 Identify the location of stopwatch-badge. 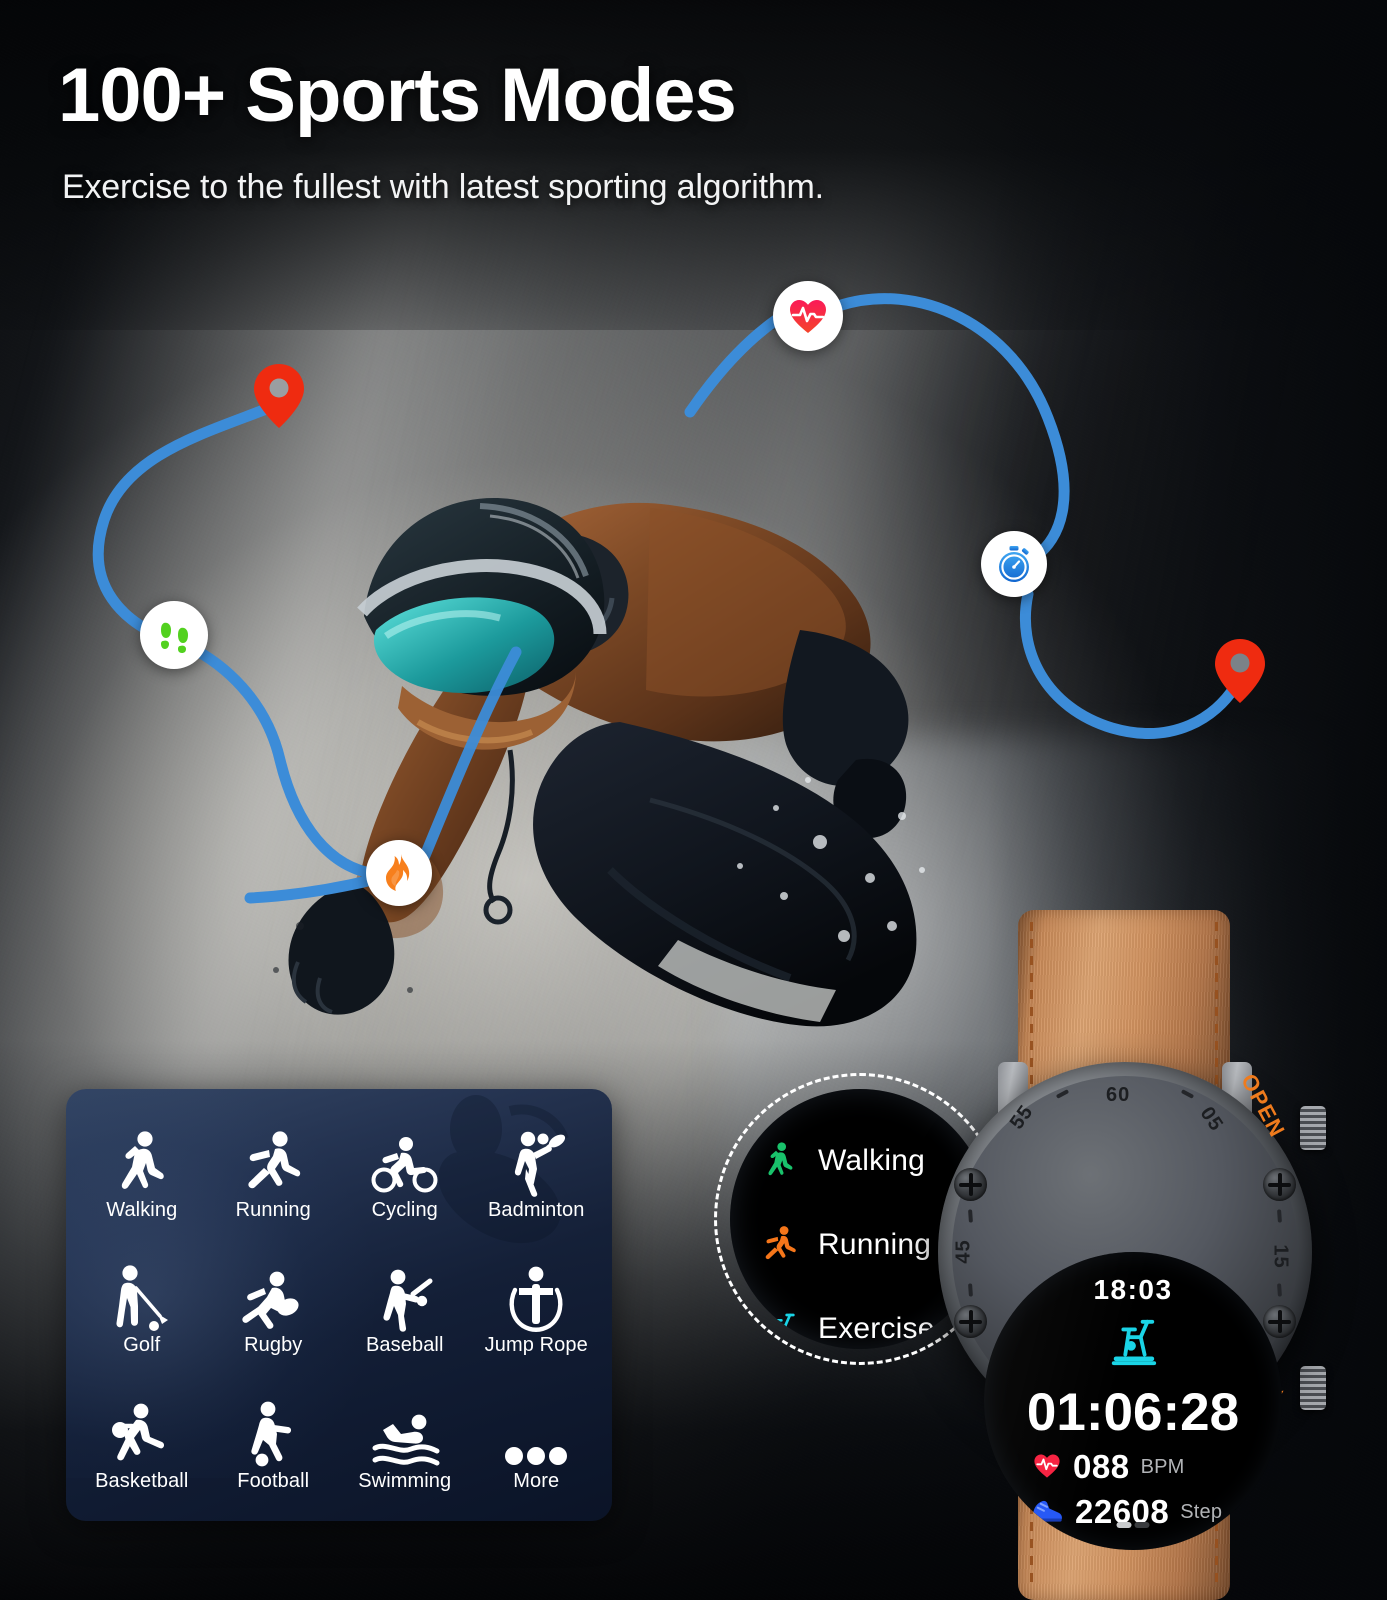
(1014, 564).